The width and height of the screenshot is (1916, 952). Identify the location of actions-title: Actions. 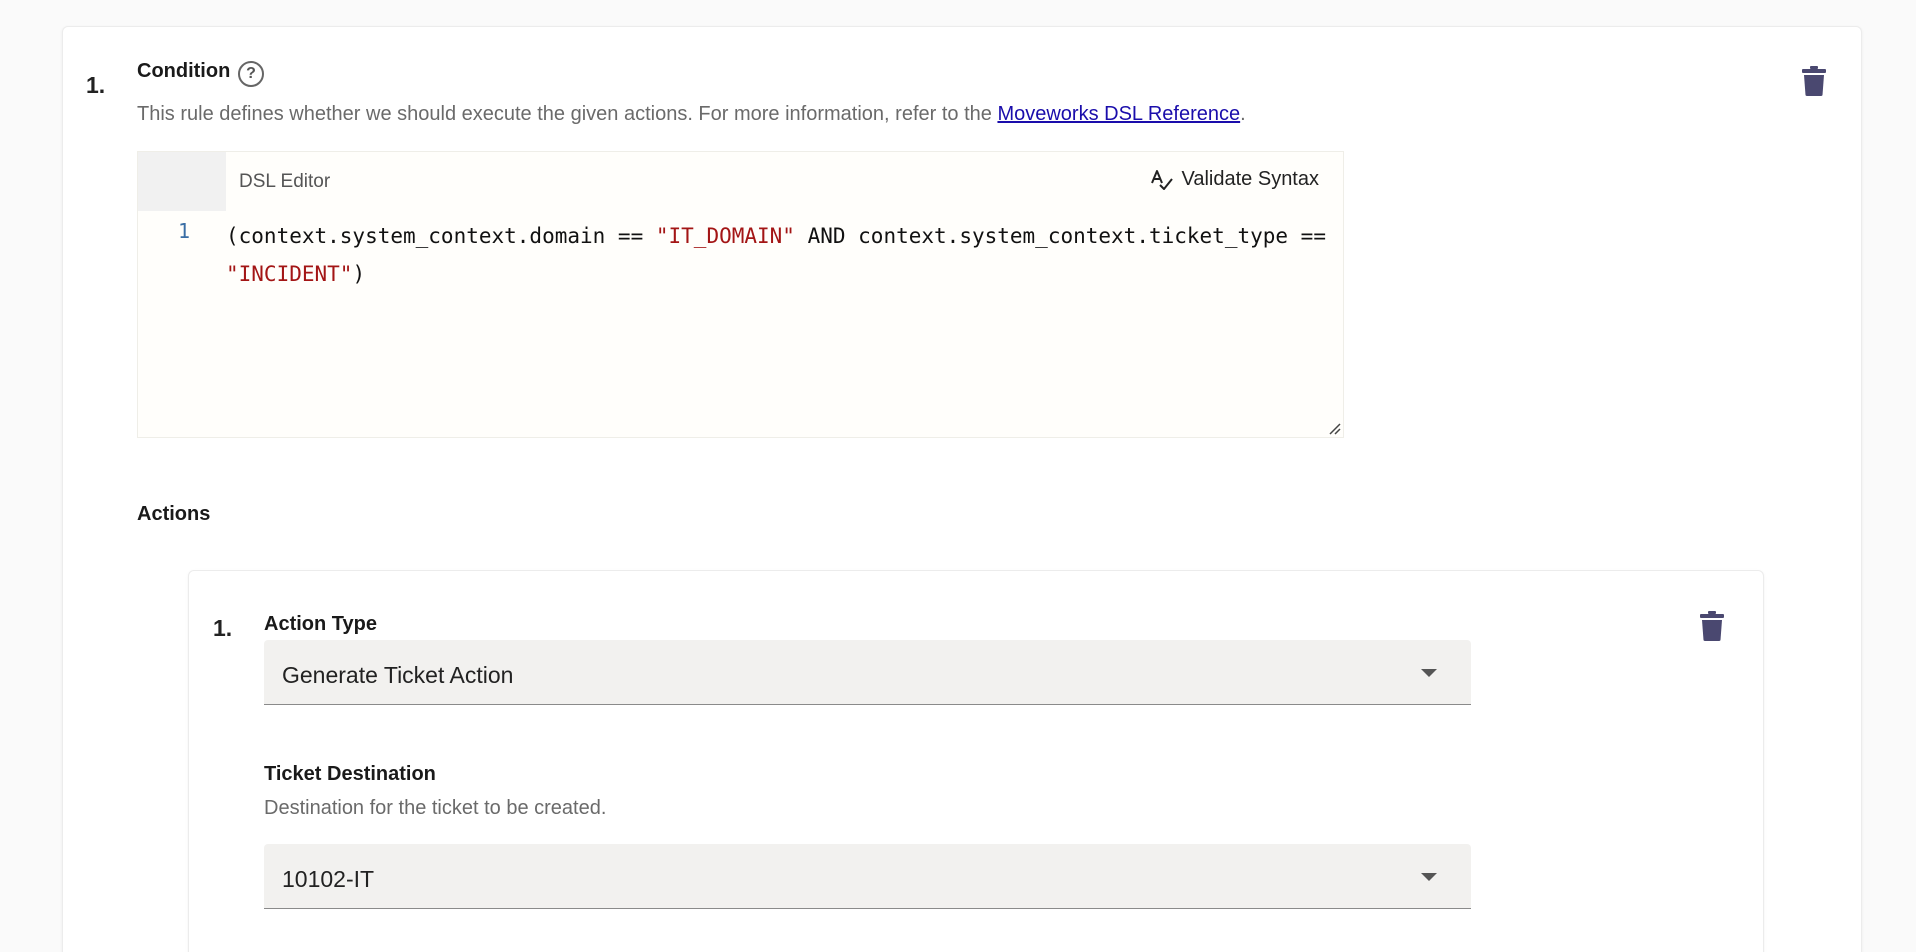
(174, 514).